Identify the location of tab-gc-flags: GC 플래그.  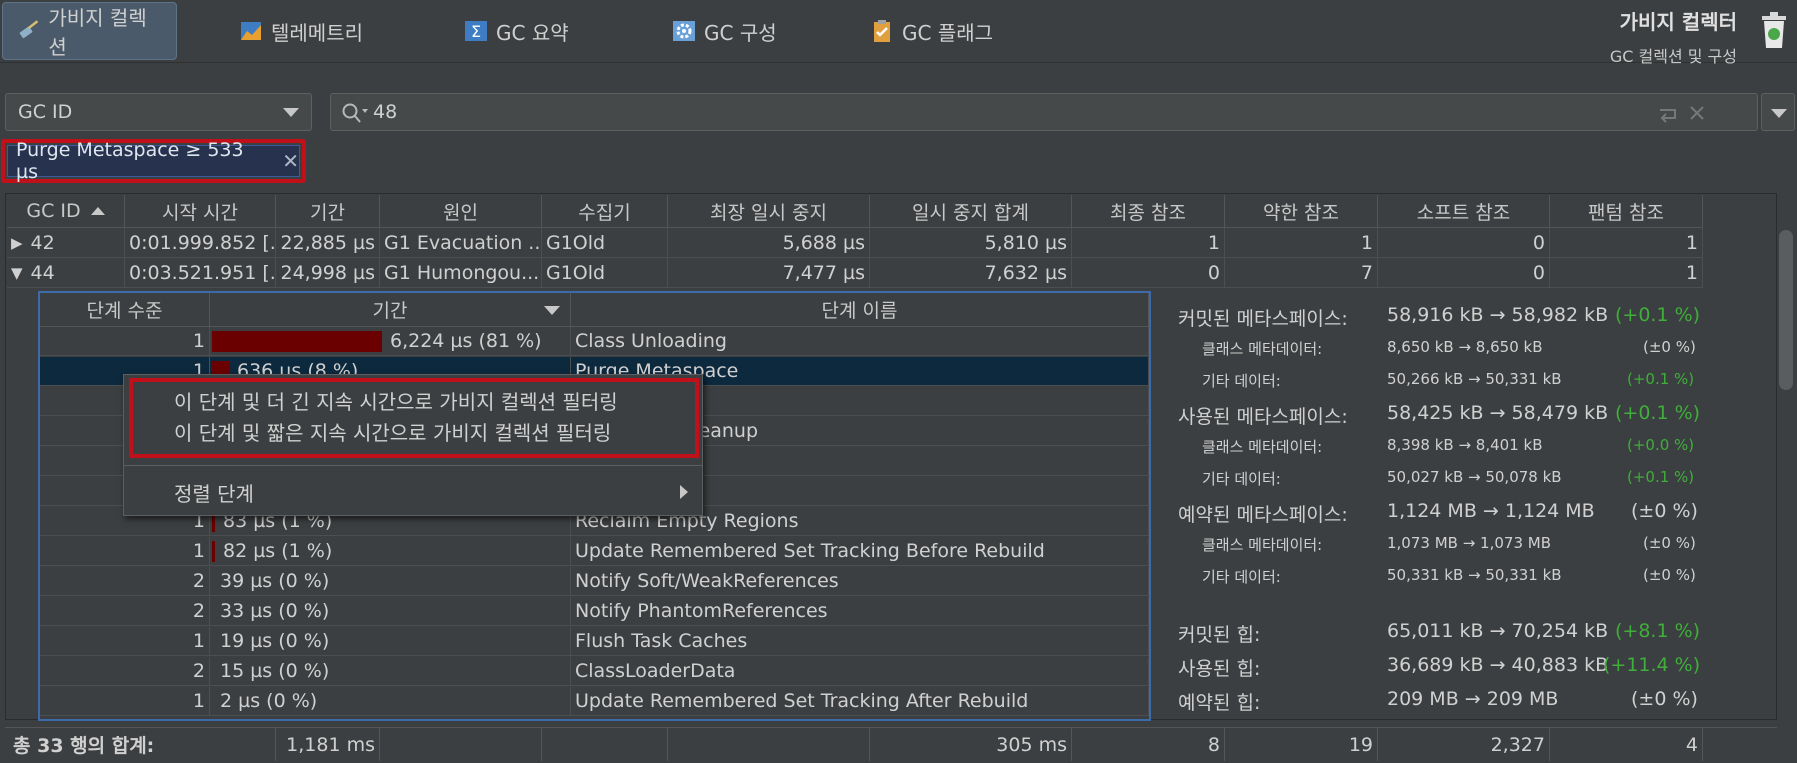
(931, 31).